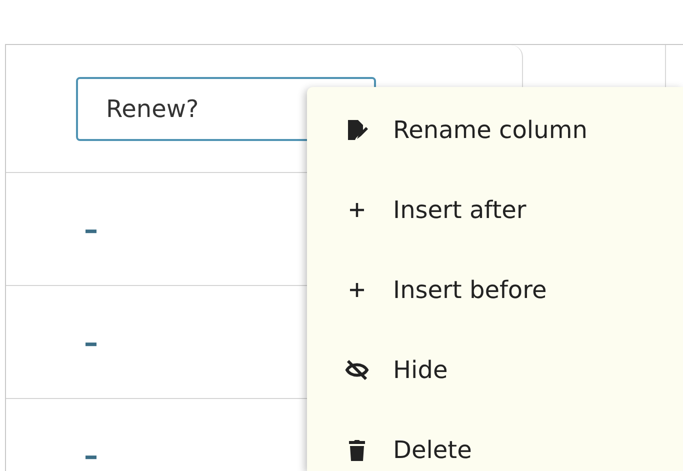 The image size is (683, 471). What do you see at coordinates (357, 370) in the screenshot?
I see `eye-slash-icon` at bounding box center [357, 370].